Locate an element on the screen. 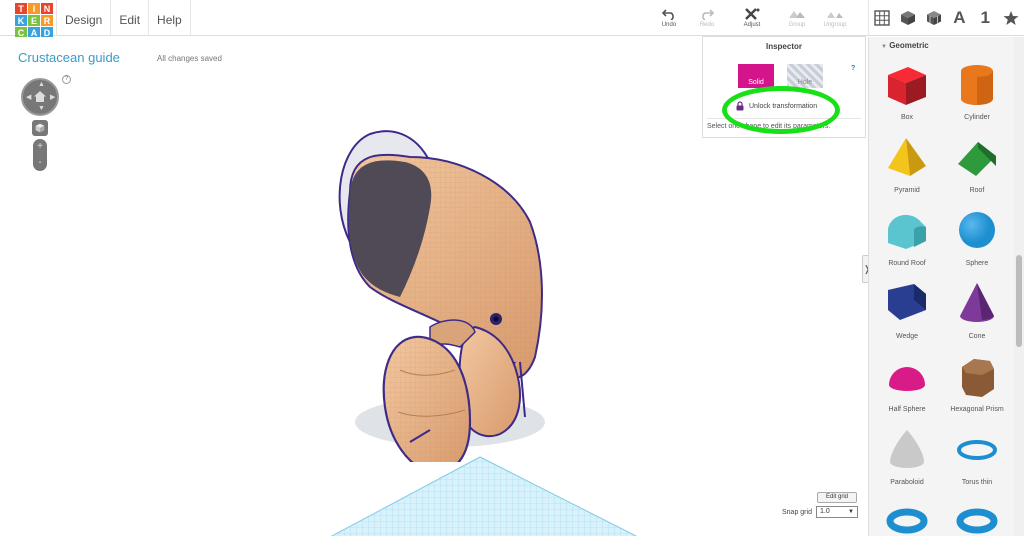 The image size is (1024, 536). snap-grid-label: Snap grid is located at coordinates (797, 512).